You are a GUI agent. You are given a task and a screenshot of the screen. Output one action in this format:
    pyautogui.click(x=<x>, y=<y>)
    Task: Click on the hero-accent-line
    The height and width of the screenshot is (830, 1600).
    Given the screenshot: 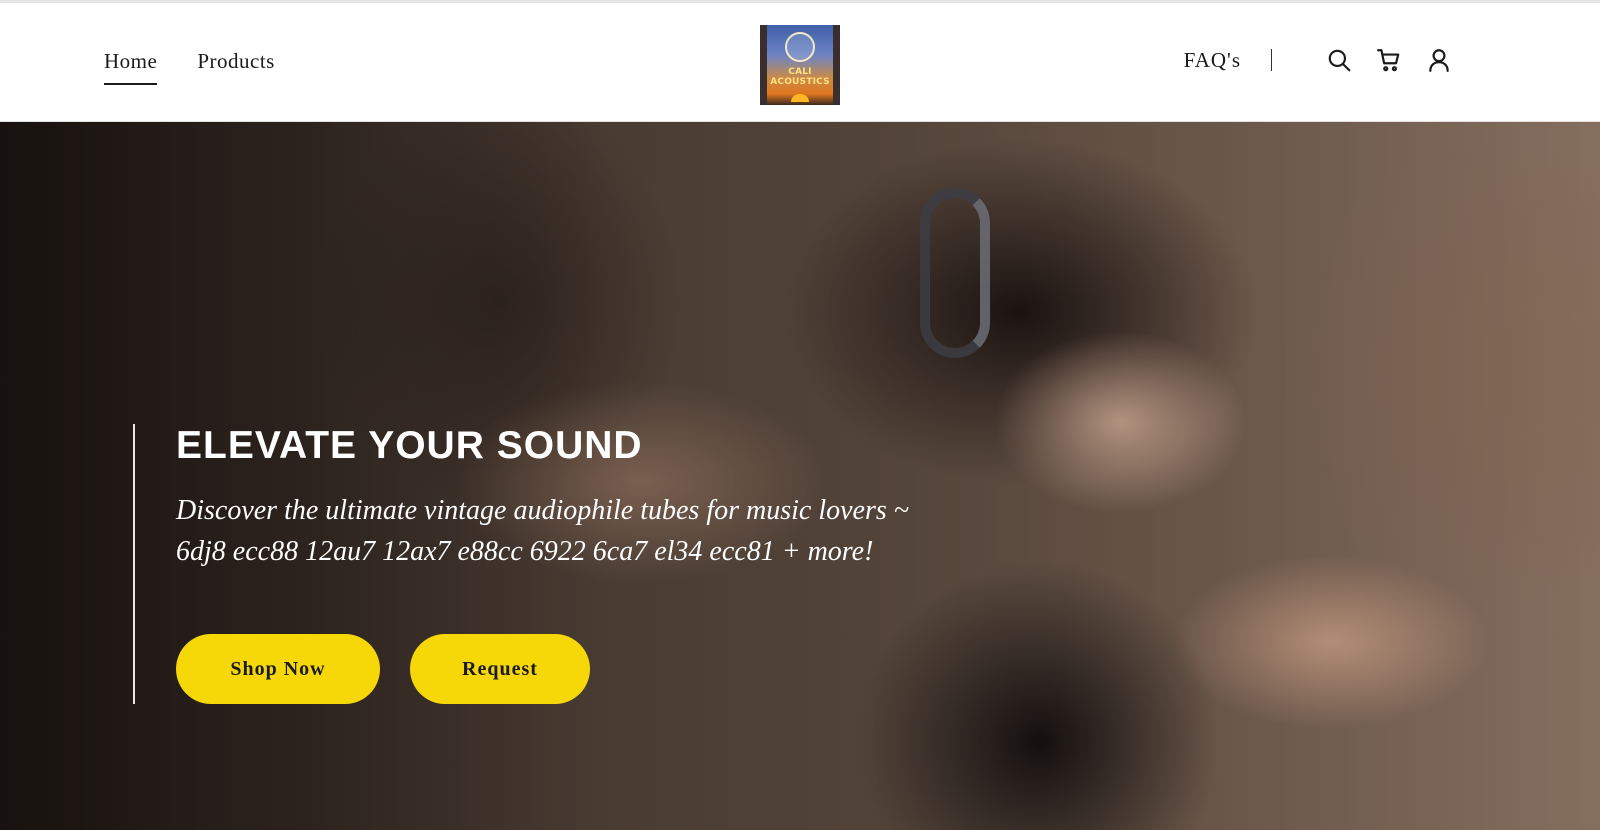 What is the action you would take?
    pyautogui.click(x=134, y=564)
    